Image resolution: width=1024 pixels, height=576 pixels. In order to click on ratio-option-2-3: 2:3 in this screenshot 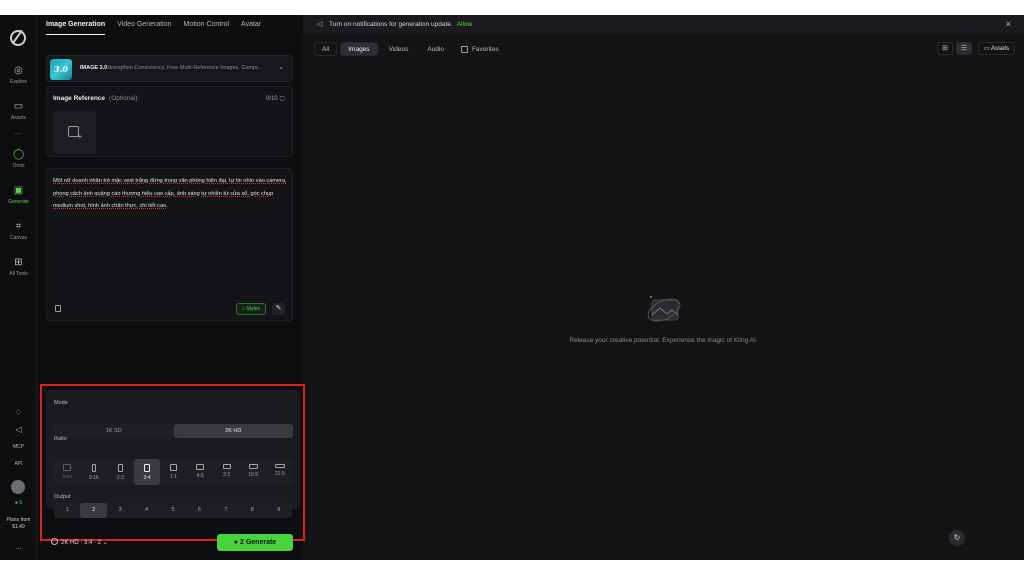, I will do `click(120, 472)`.